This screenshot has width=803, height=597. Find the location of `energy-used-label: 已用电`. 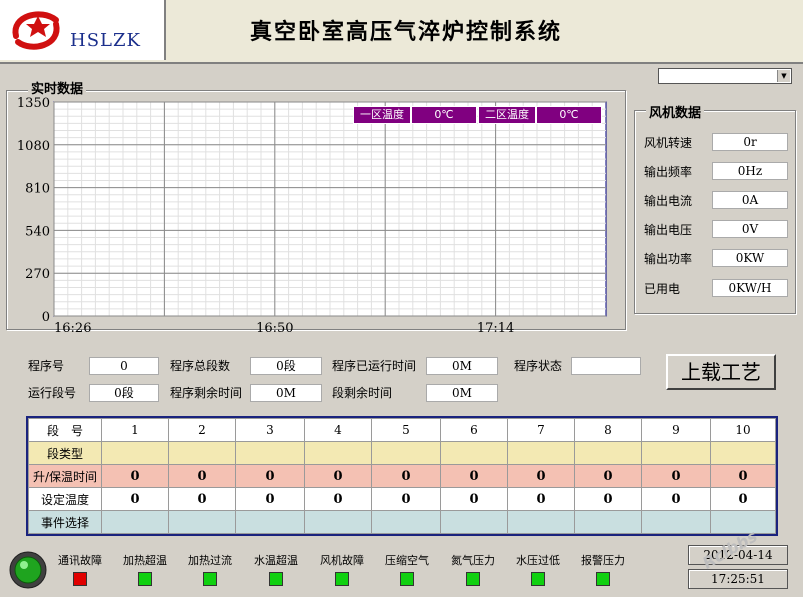

energy-used-label: 已用电 is located at coordinates (662, 289).